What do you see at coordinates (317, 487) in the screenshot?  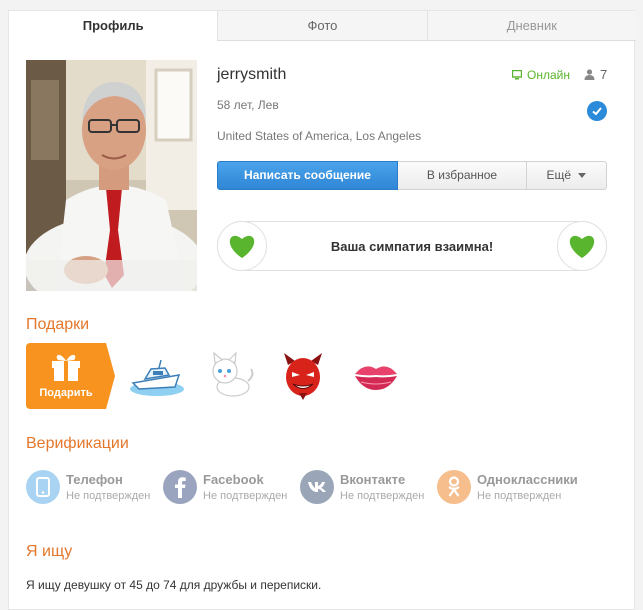 I see `vk-icon` at bounding box center [317, 487].